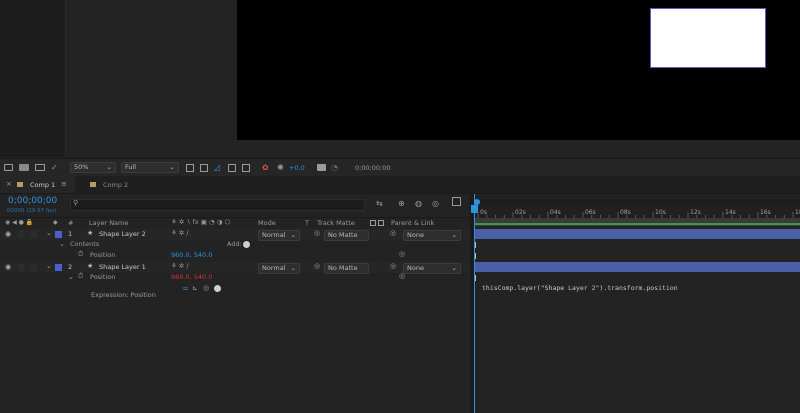 Image resolution: width=800 pixels, height=413 pixels. I want to click on add-button-icon, so click(246, 244).